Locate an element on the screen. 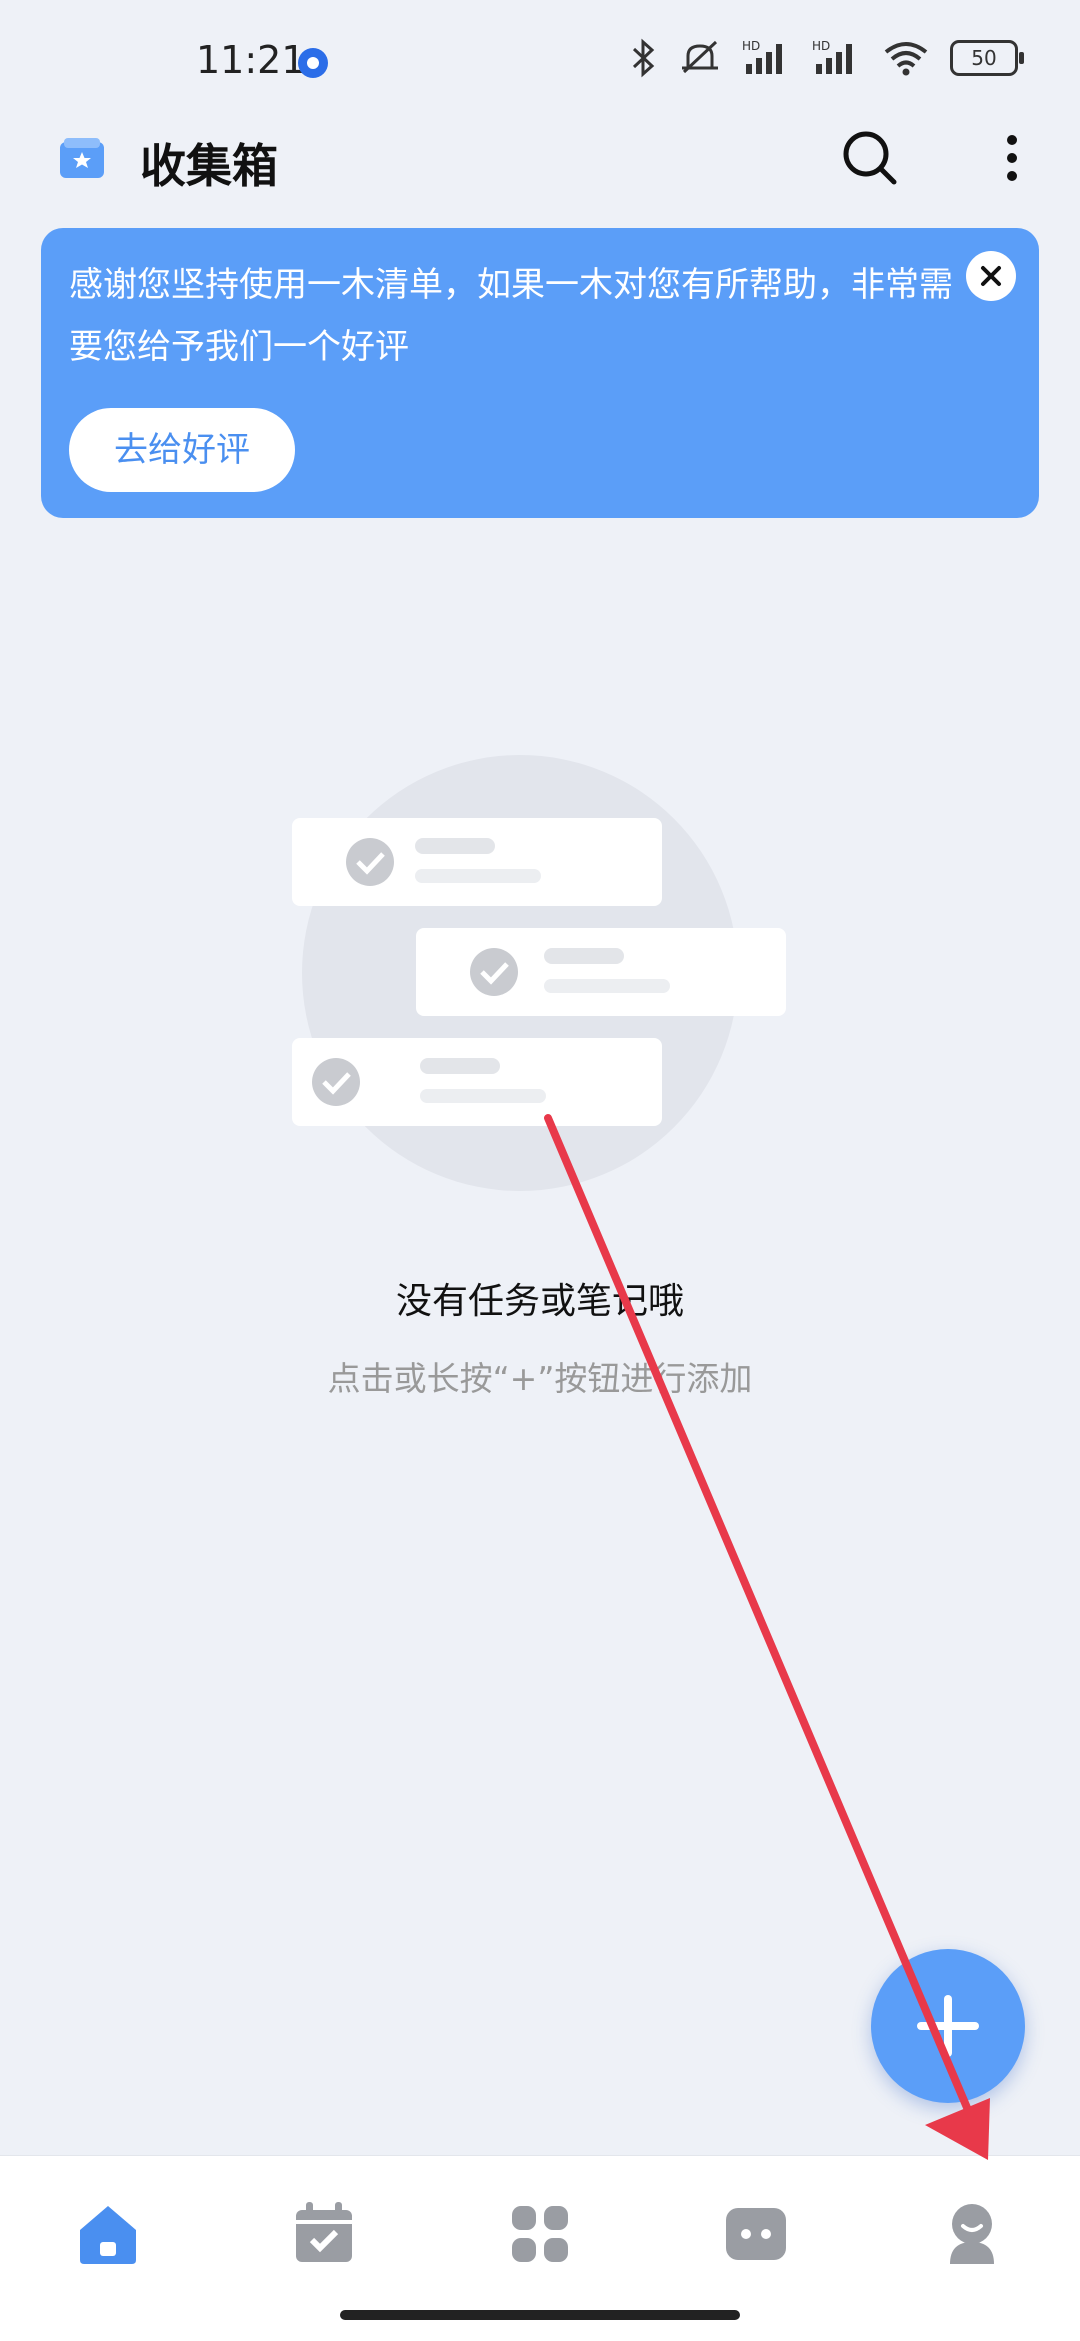 This screenshot has height=2341, width=1080. status-icons: HD HD 50 is located at coordinates (826, 58).